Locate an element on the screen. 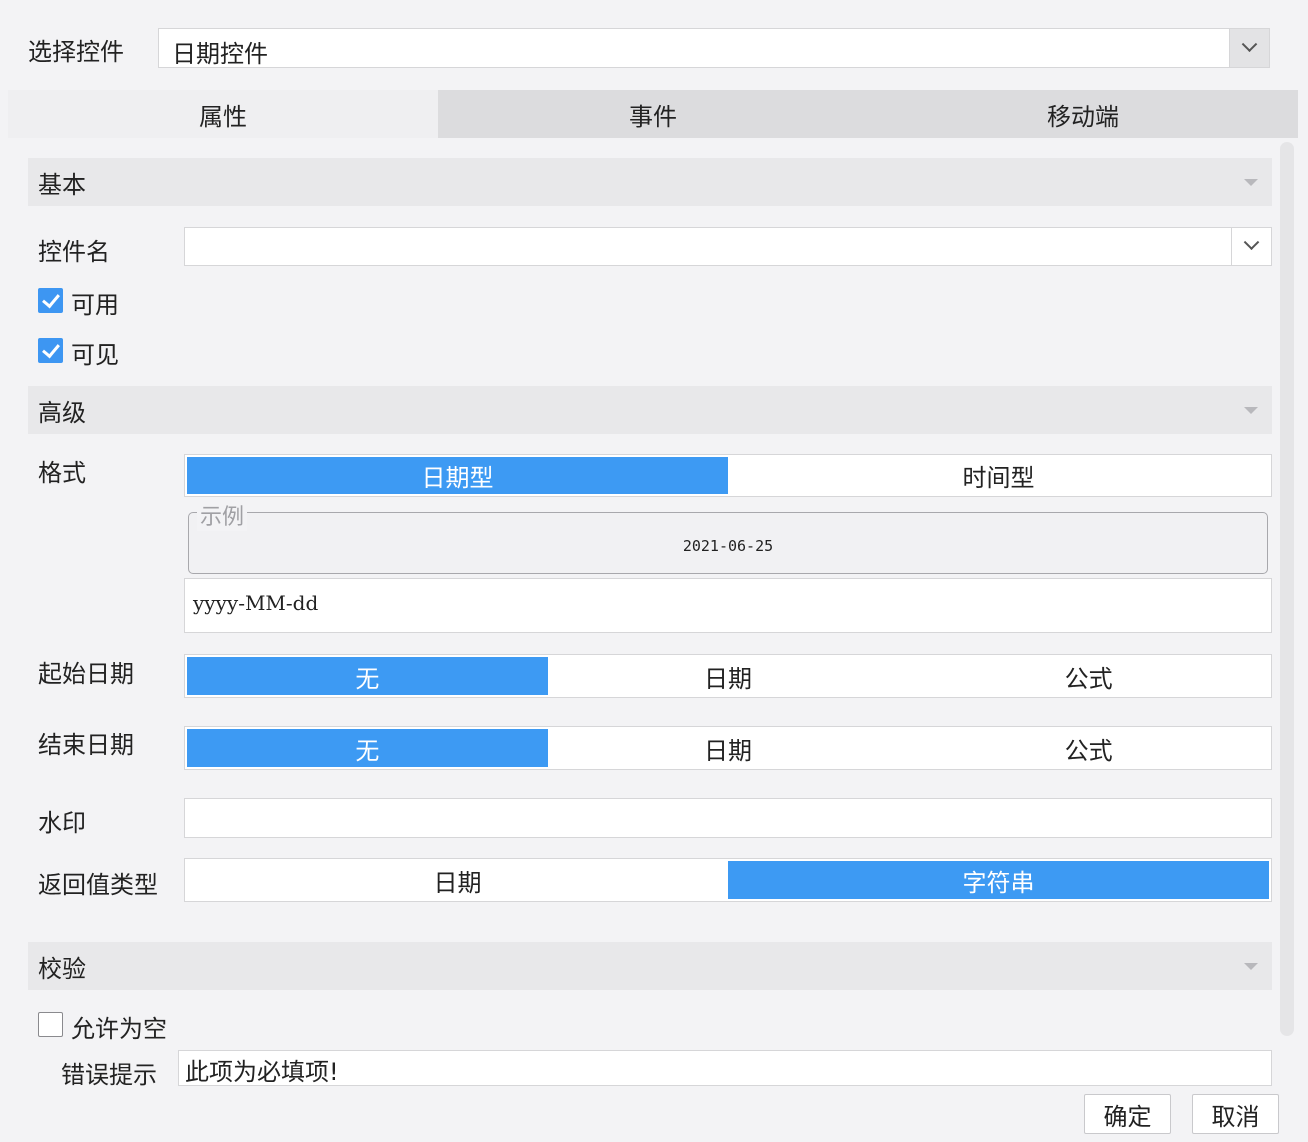  section-basic-header: 基本 is located at coordinates (650, 182).